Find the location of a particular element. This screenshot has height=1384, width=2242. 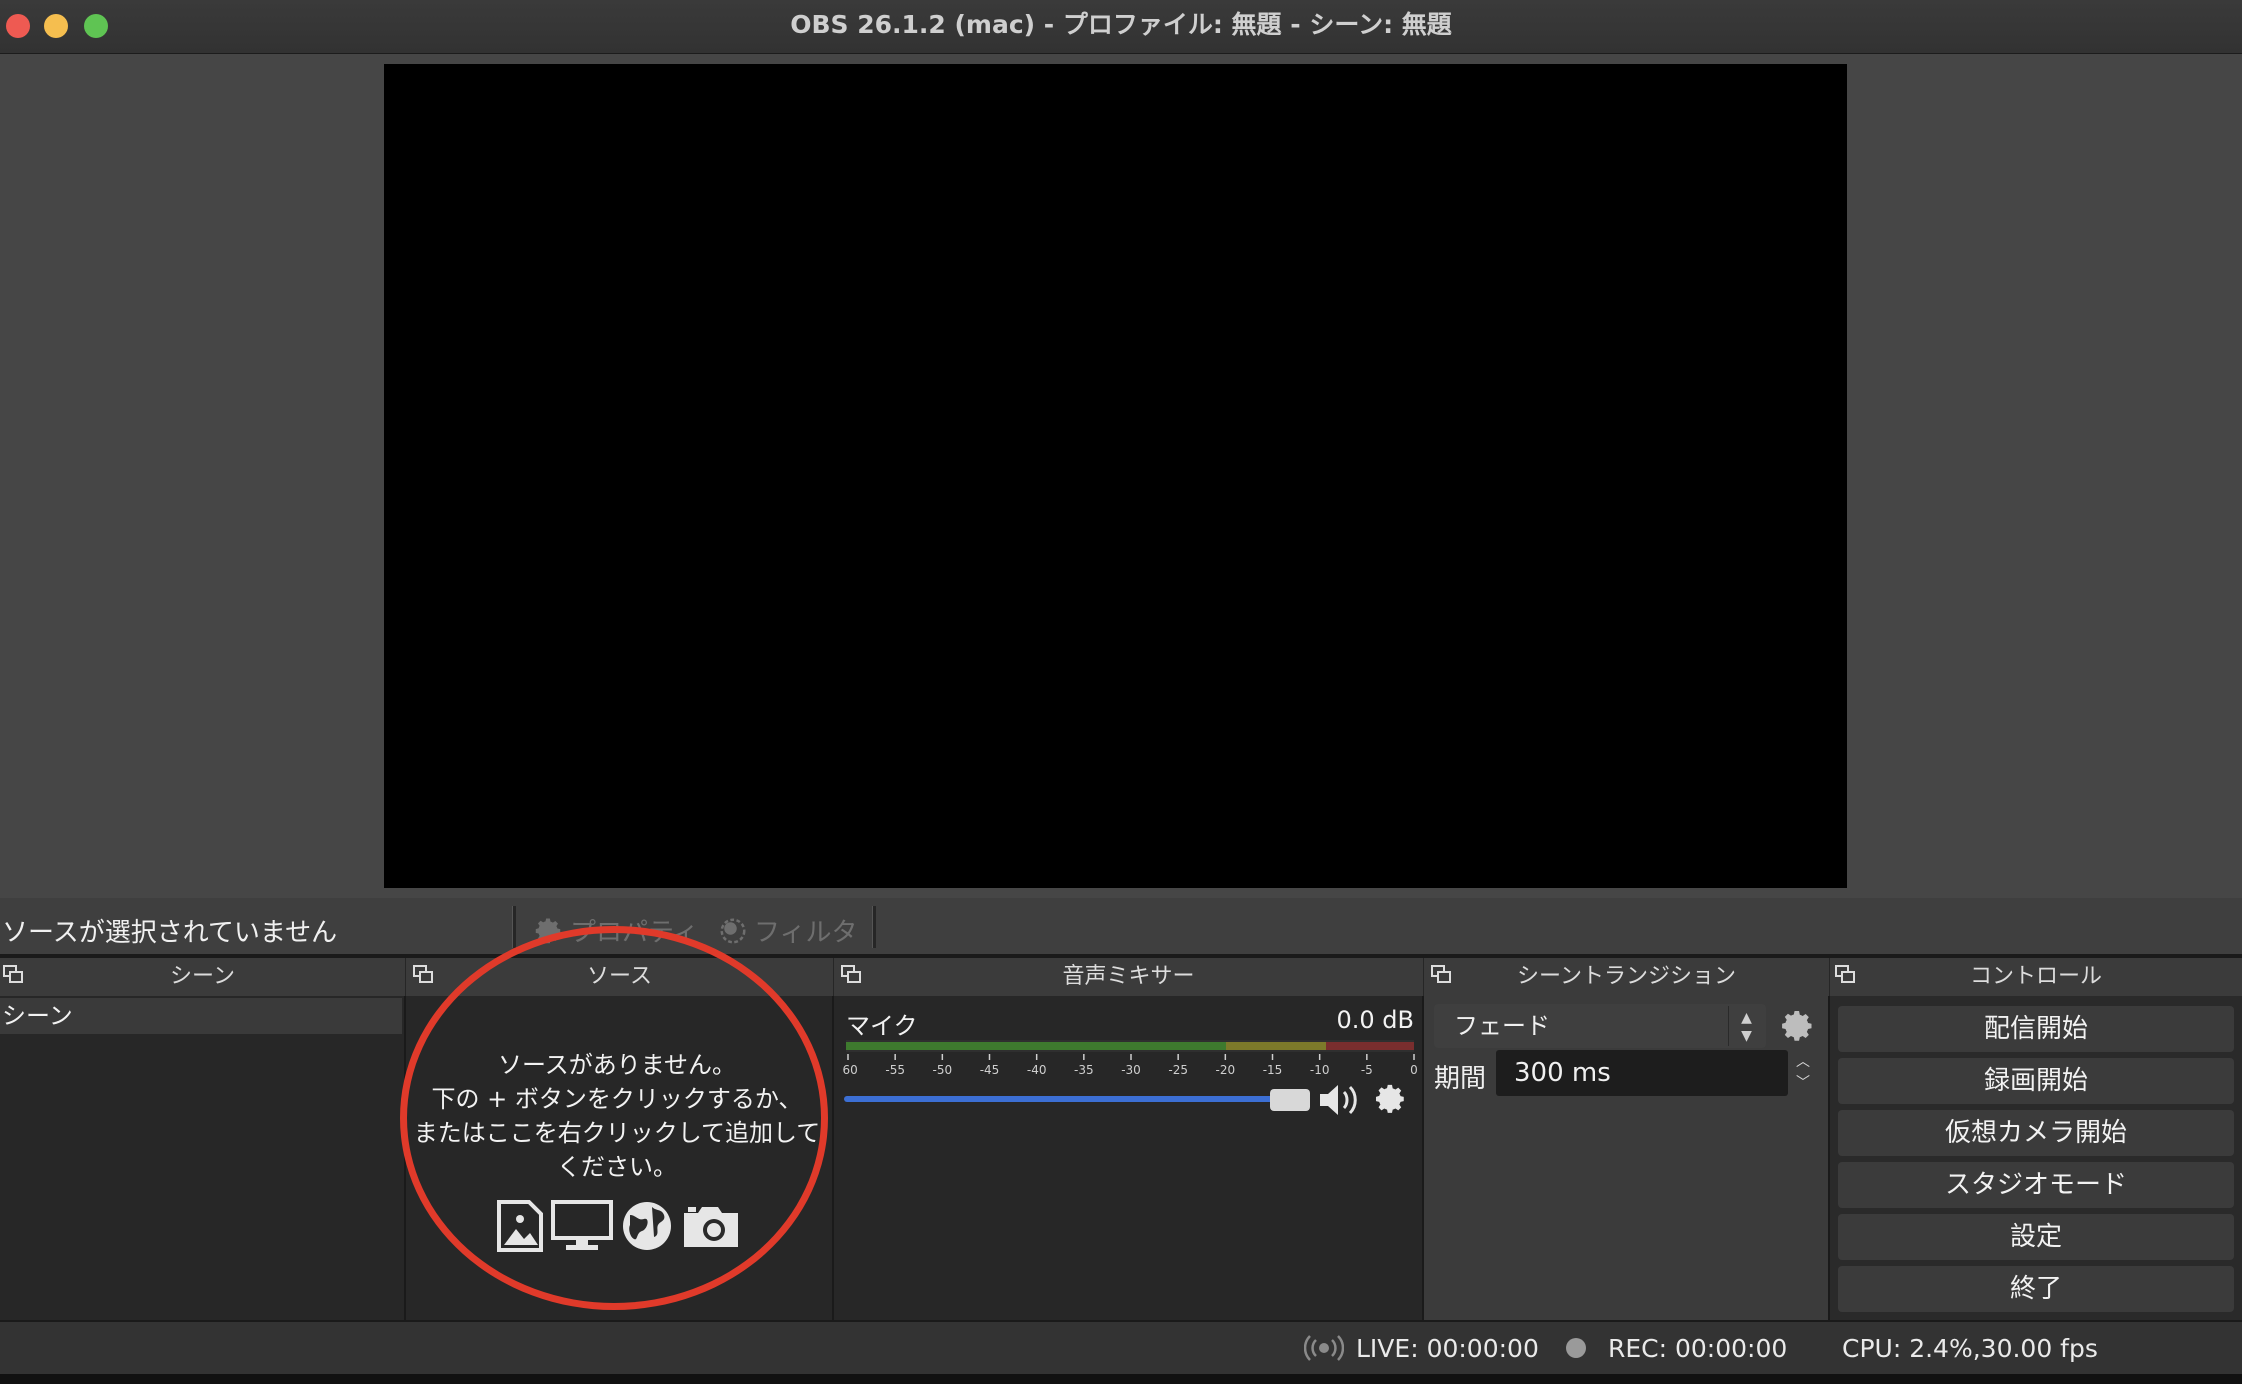

transition-select: フェード is located at coordinates (1600, 1026).